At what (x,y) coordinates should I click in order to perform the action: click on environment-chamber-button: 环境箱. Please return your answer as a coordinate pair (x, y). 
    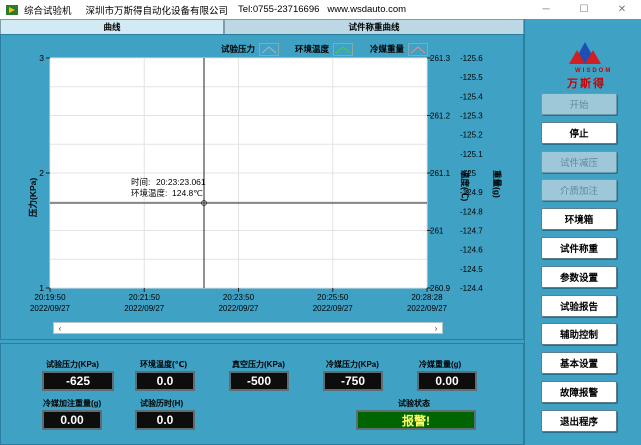
    Looking at the image, I should click on (579, 219).